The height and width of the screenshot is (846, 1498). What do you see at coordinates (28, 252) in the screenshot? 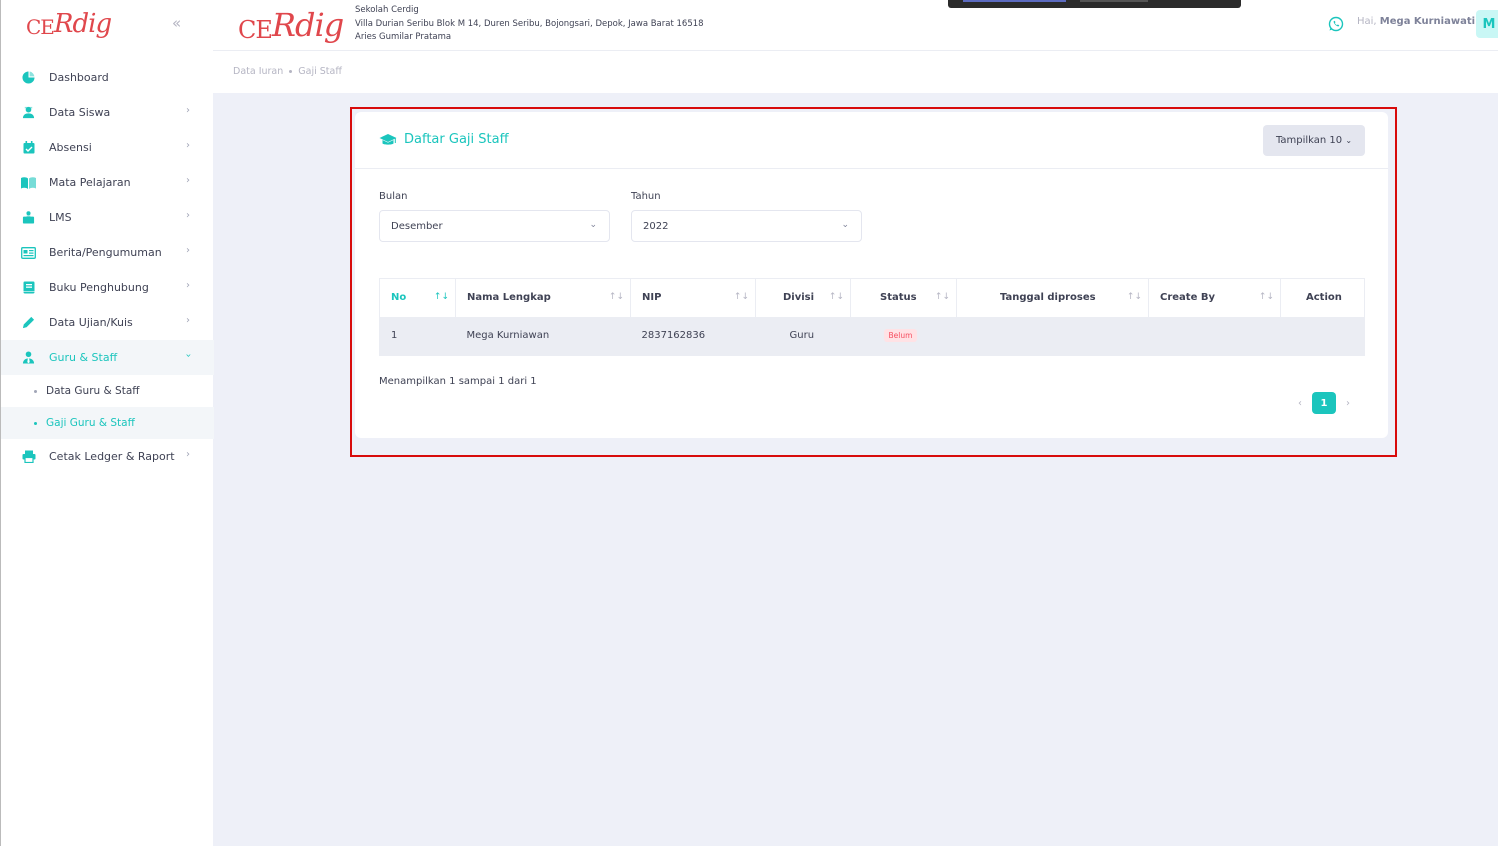
I see `newspaper-icon` at bounding box center [28, 252].